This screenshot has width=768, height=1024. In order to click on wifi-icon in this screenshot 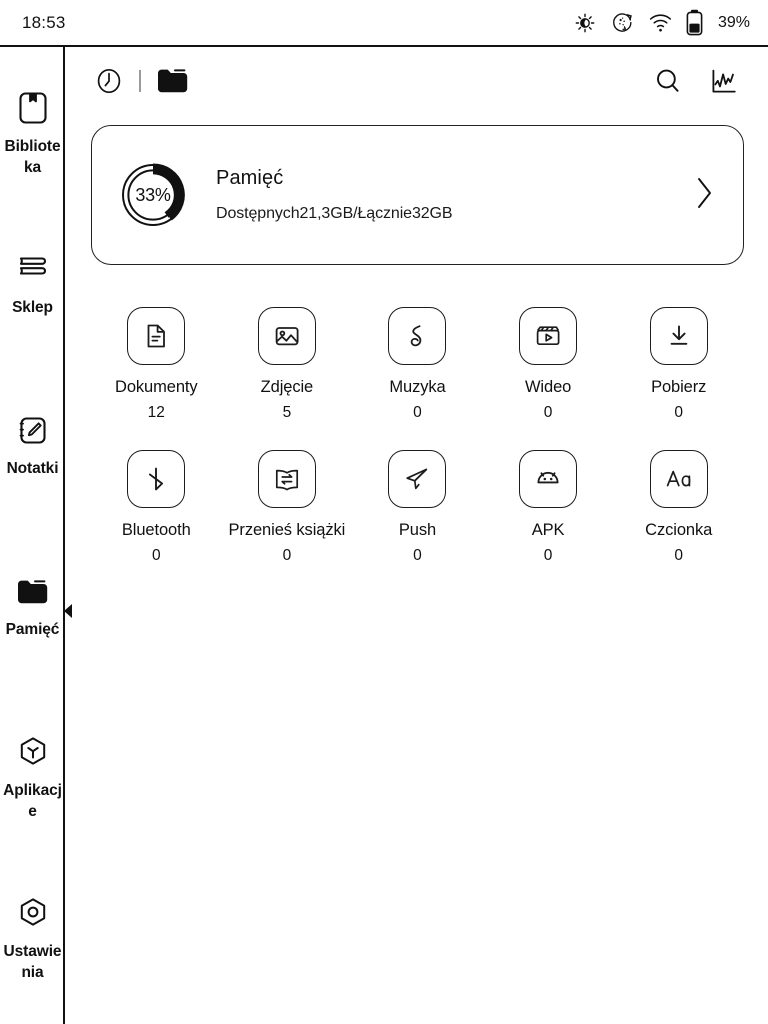, I will do `click(660, 22)`.